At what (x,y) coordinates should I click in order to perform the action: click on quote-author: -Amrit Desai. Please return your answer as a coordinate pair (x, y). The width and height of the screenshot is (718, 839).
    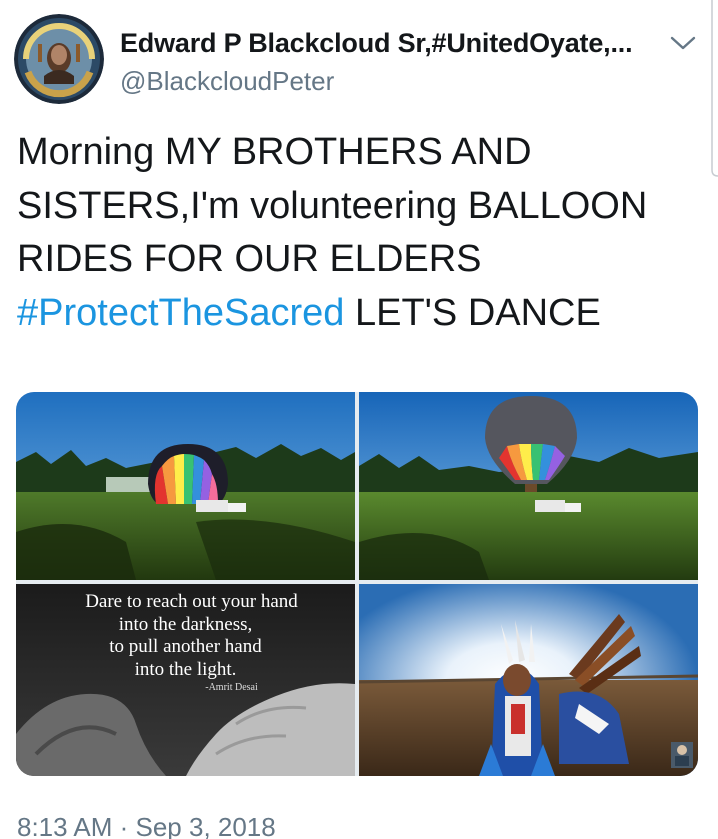
    Looking at the image, I should click on (231, 687).